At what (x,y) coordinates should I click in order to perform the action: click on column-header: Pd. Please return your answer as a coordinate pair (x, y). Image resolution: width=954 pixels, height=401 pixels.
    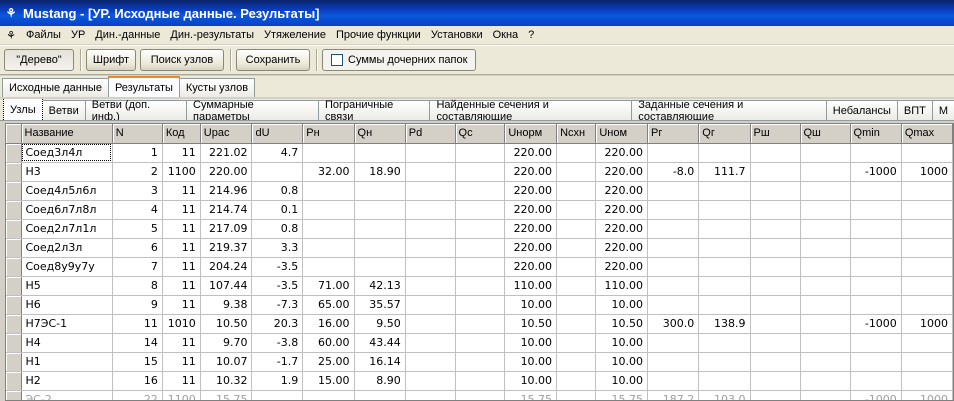
    Looking at the image, I should click on (430, 134).